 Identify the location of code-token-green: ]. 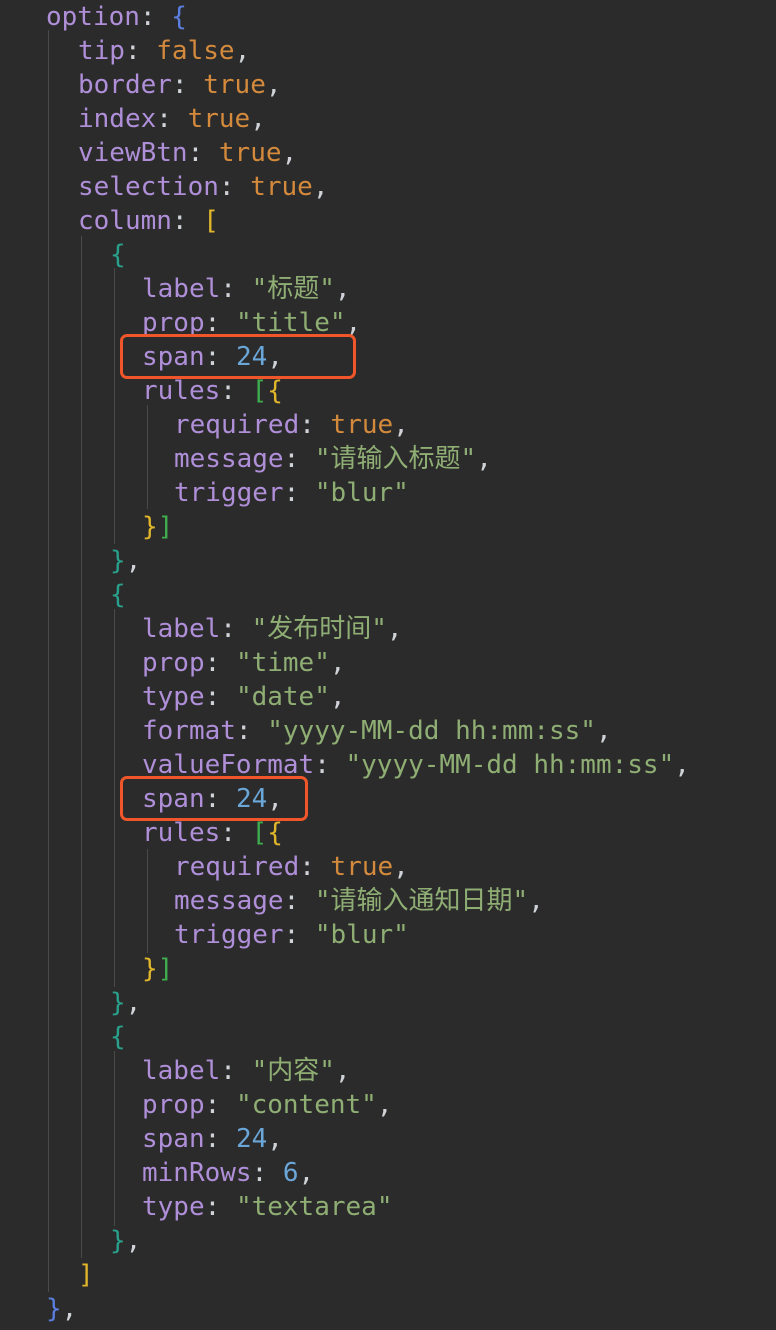
(165, 969).